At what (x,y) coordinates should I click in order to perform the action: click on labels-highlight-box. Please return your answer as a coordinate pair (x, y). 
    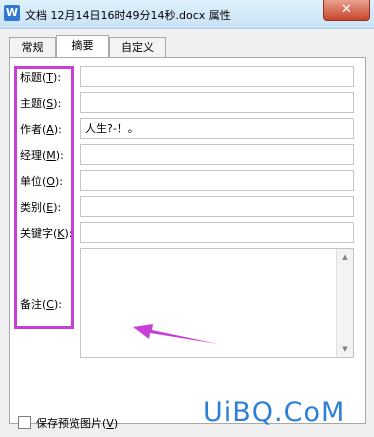
    Looking at the image, I should click on (44, 197).